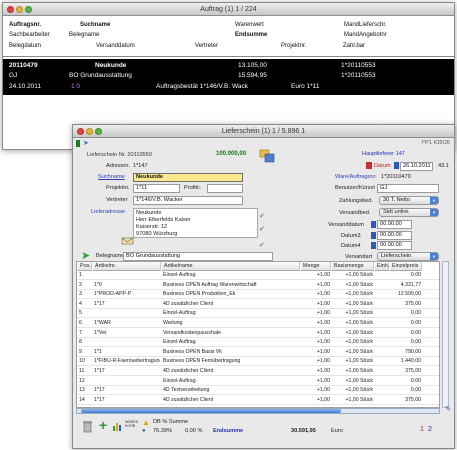 The image size is (457, 450). Describe the element at coordinates (99, 303) in the screenshot. I see `table-cell: 1*17` at that location.